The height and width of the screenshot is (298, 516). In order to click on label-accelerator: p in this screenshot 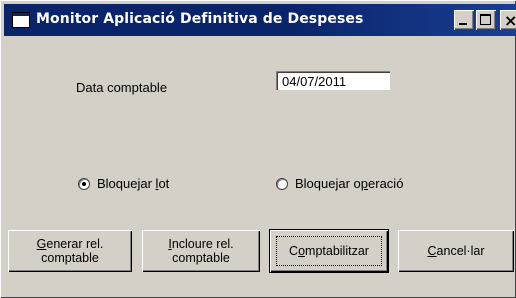, I will do `click(364, 183)`.